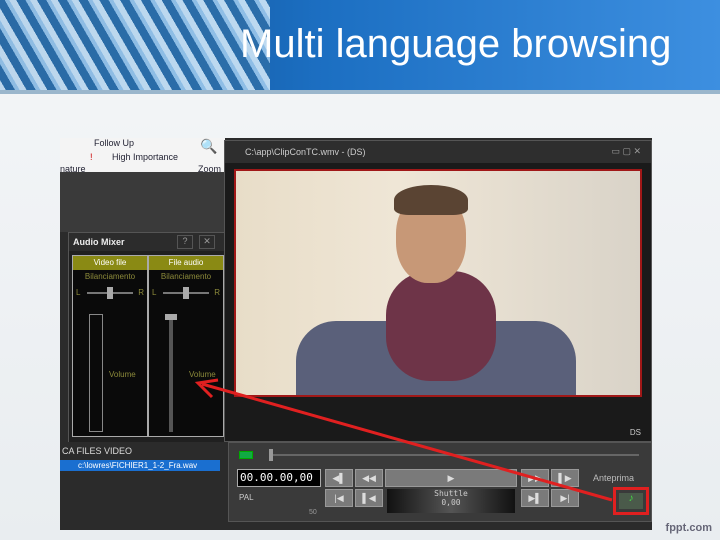 This screenshot has height=540, width=720. I want to click on arrow-line, so click(407, 442).